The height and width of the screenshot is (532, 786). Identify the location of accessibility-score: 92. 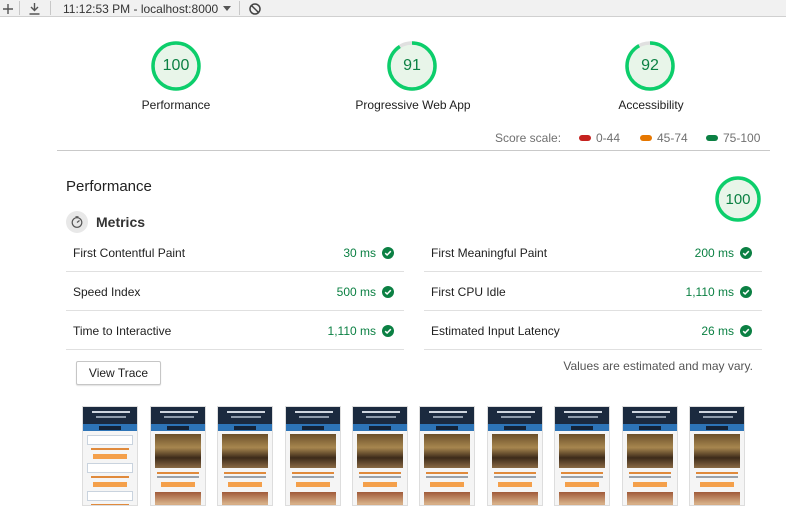
(650, 65).